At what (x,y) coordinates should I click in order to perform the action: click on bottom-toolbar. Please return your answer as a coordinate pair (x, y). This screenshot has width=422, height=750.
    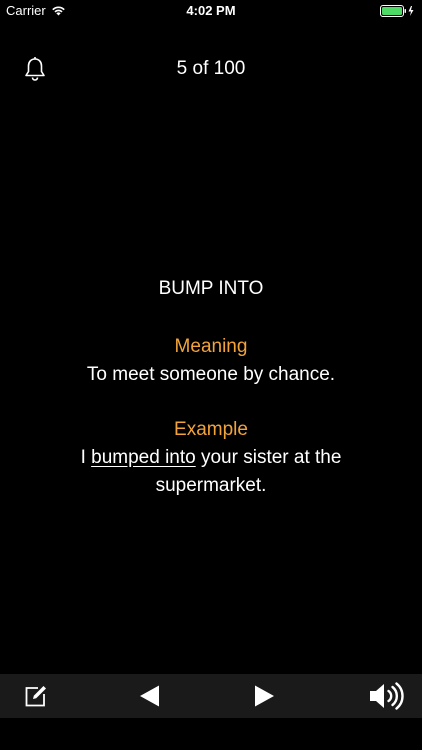
    Looking at the image, I should click on (211, 696).